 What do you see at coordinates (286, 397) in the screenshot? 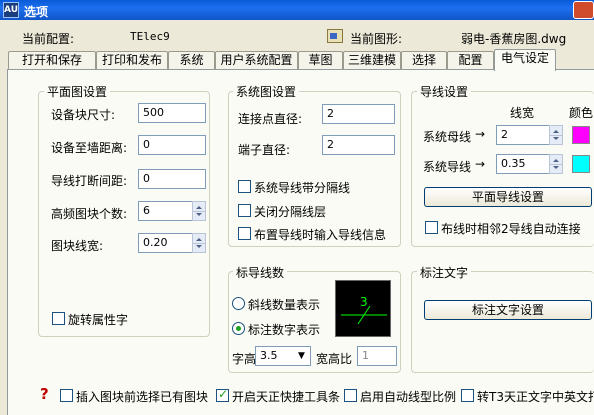
I see `toolbar-label: 开启天正快捷工具条` at bounding box center [286, 397].